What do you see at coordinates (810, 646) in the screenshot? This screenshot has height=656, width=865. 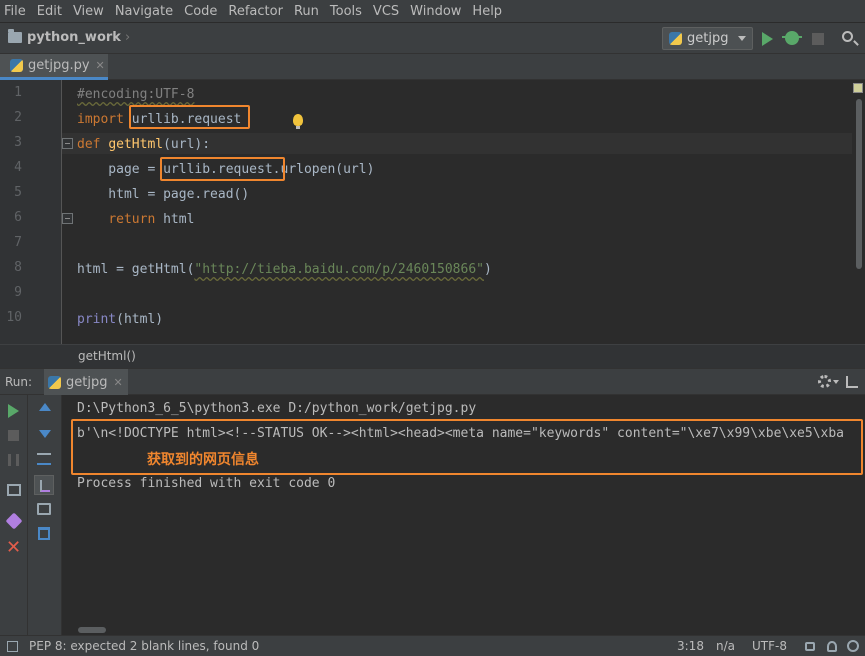 I see `lock-icon` at bounding box center [810, 646].